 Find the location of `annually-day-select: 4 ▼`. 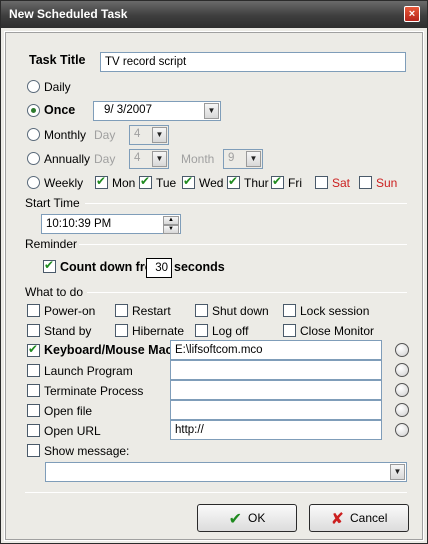

annually-day-select: 4 ▼ is located at coordinates (149, 159).